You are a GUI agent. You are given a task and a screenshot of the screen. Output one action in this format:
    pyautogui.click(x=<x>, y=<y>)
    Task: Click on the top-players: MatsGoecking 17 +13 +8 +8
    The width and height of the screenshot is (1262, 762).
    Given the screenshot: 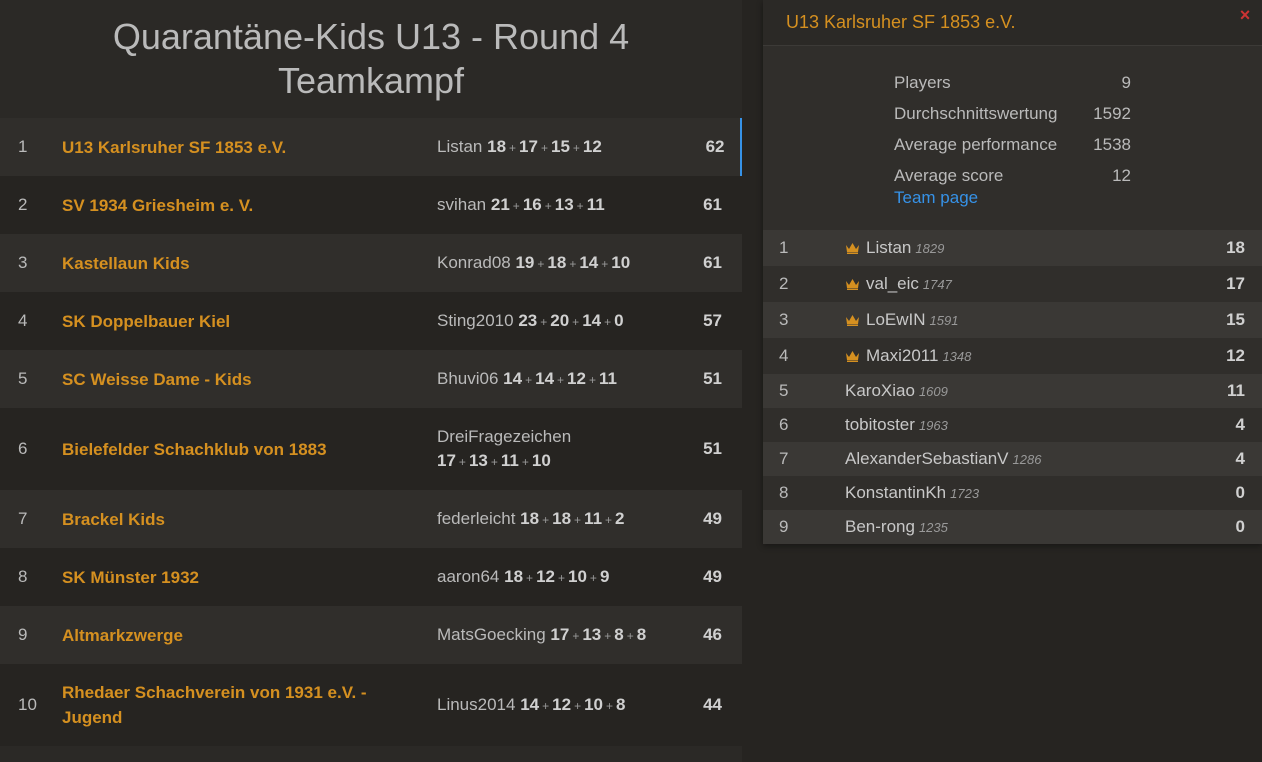 What is the action you would take?
    pyautogui.click(x=564, y=635)
    